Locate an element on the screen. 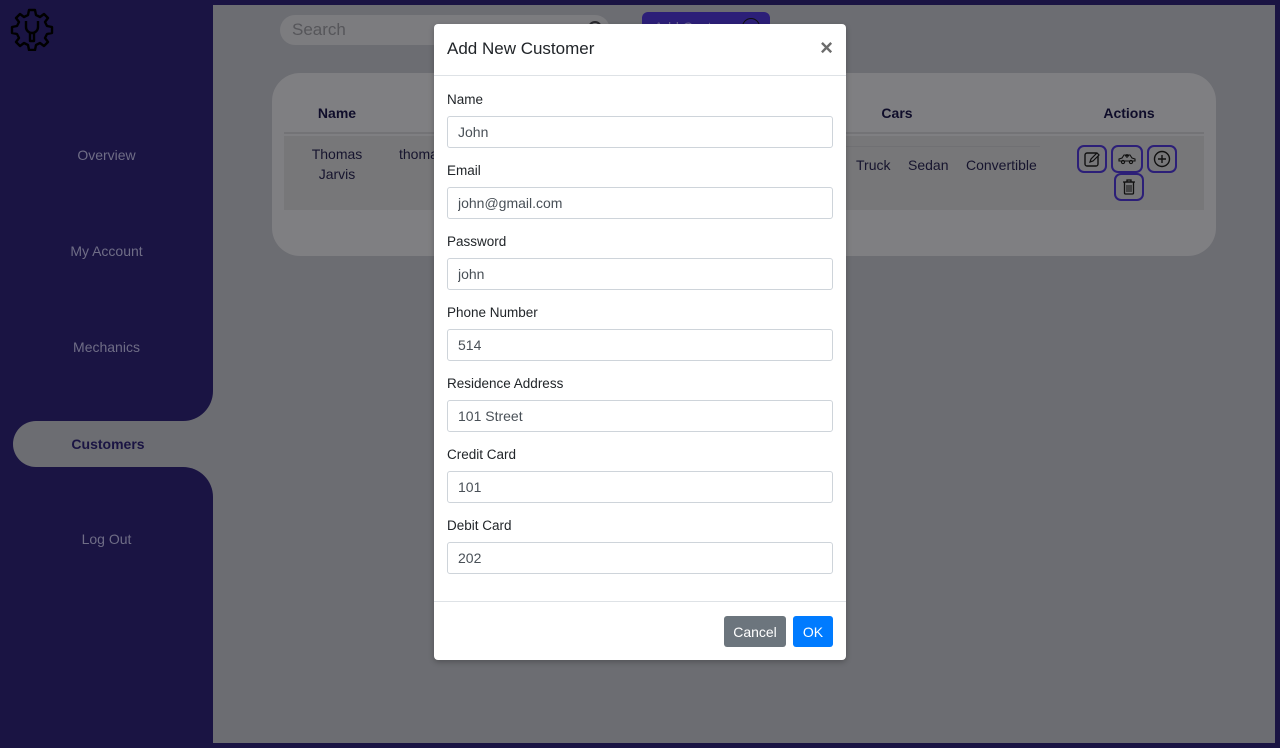 The image size is (1280, 748). sidebar-item-log-out: Log Out is located at coordinates (106, 539).